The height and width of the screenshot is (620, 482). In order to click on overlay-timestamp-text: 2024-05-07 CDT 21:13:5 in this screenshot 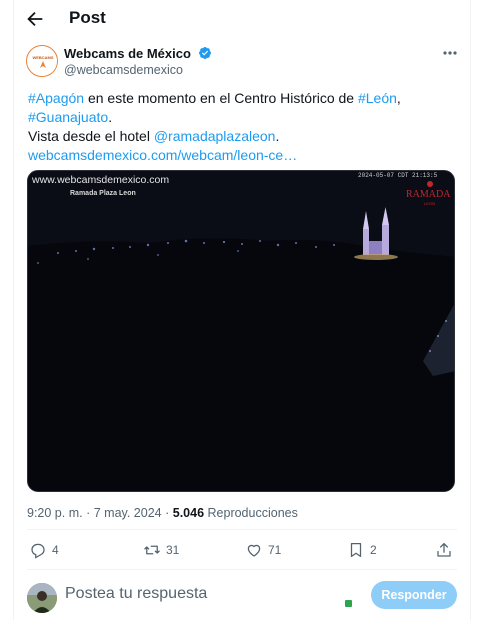, I will do `click(398, 175)`.